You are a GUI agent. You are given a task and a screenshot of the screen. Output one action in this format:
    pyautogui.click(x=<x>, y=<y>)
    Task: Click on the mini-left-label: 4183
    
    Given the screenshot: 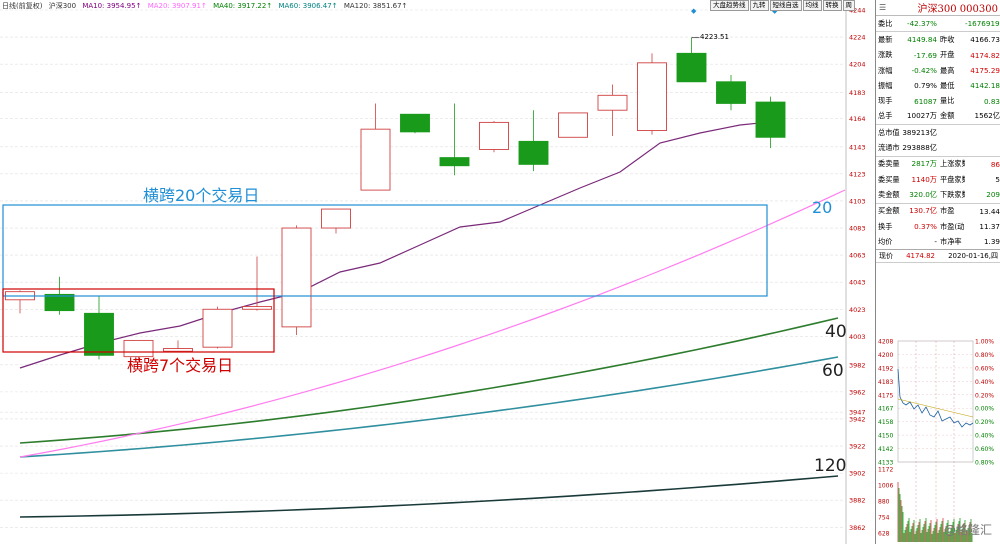 What is the action you would take?
    pyautogui.click(x=885, y=382)
    